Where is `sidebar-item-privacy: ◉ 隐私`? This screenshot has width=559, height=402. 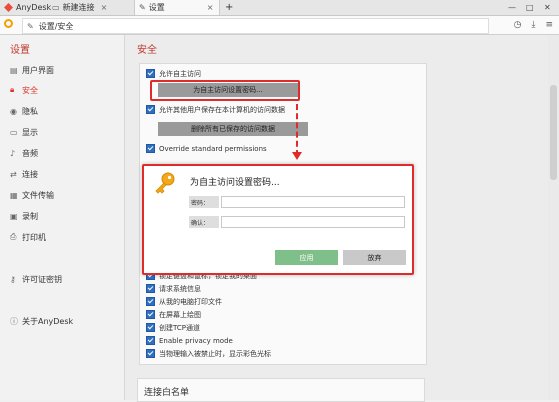 sidebar-item-privacy: ◉ 隐私 is located at coordinates (24, 111).